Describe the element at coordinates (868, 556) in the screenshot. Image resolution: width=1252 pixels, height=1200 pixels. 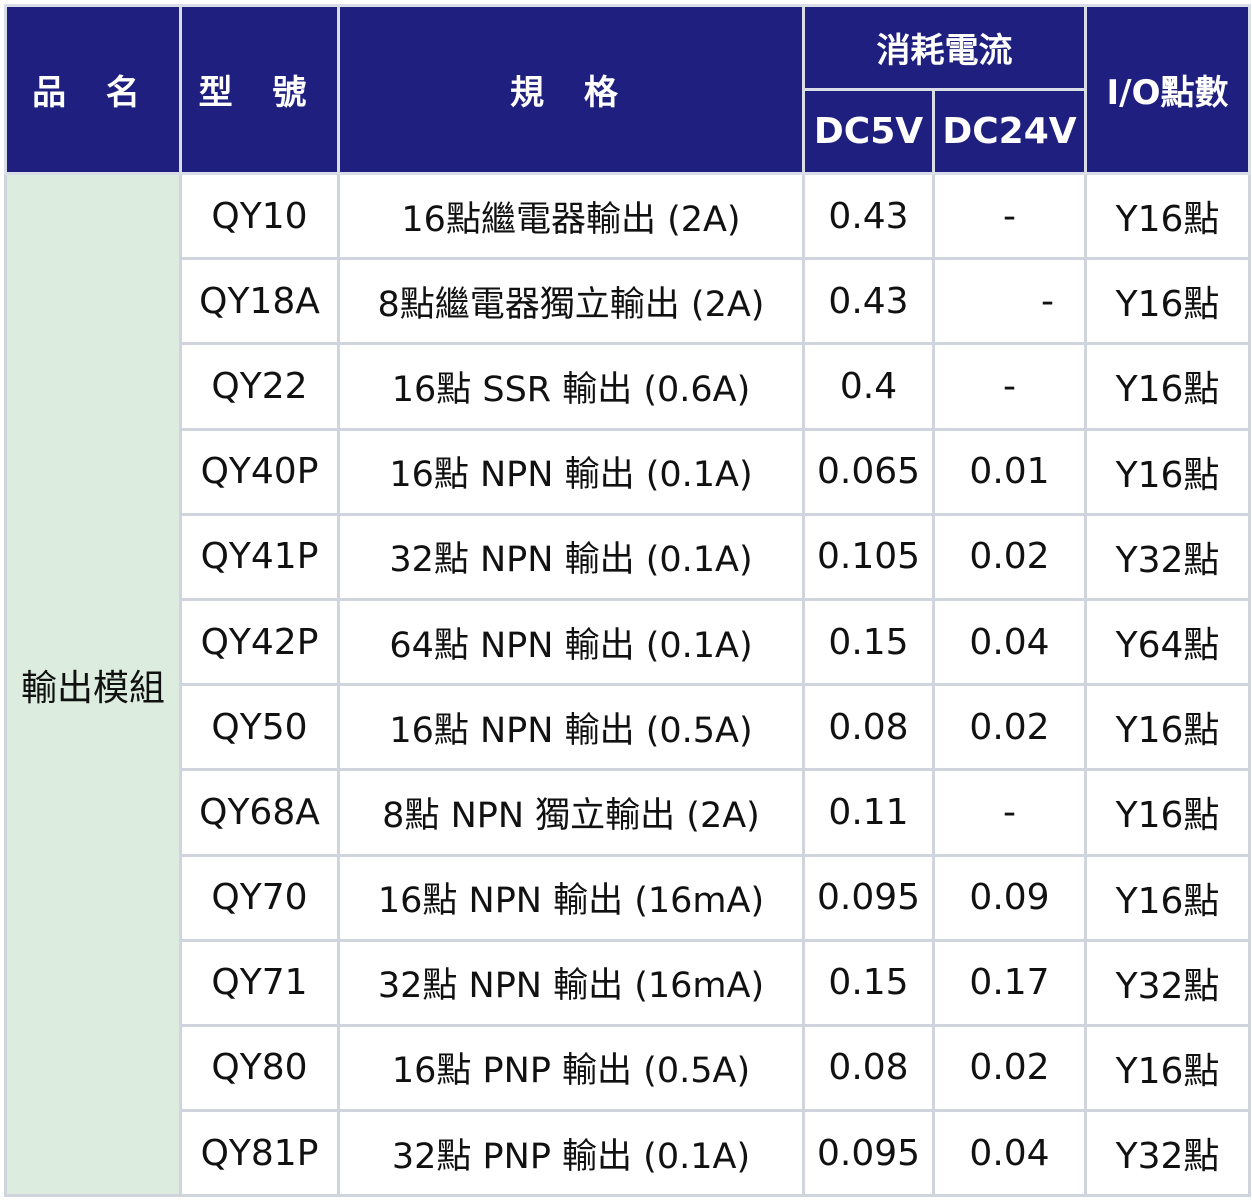
I see `dc5v-cell: 0.105` at that location.